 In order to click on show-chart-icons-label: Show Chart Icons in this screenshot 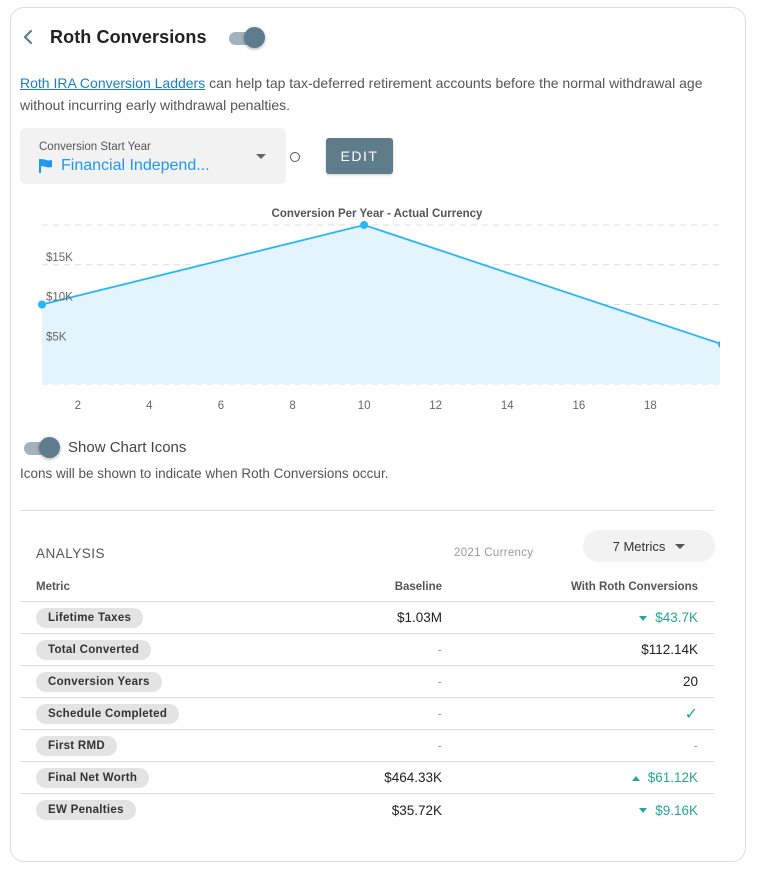, I will do `click(127, 447)`.